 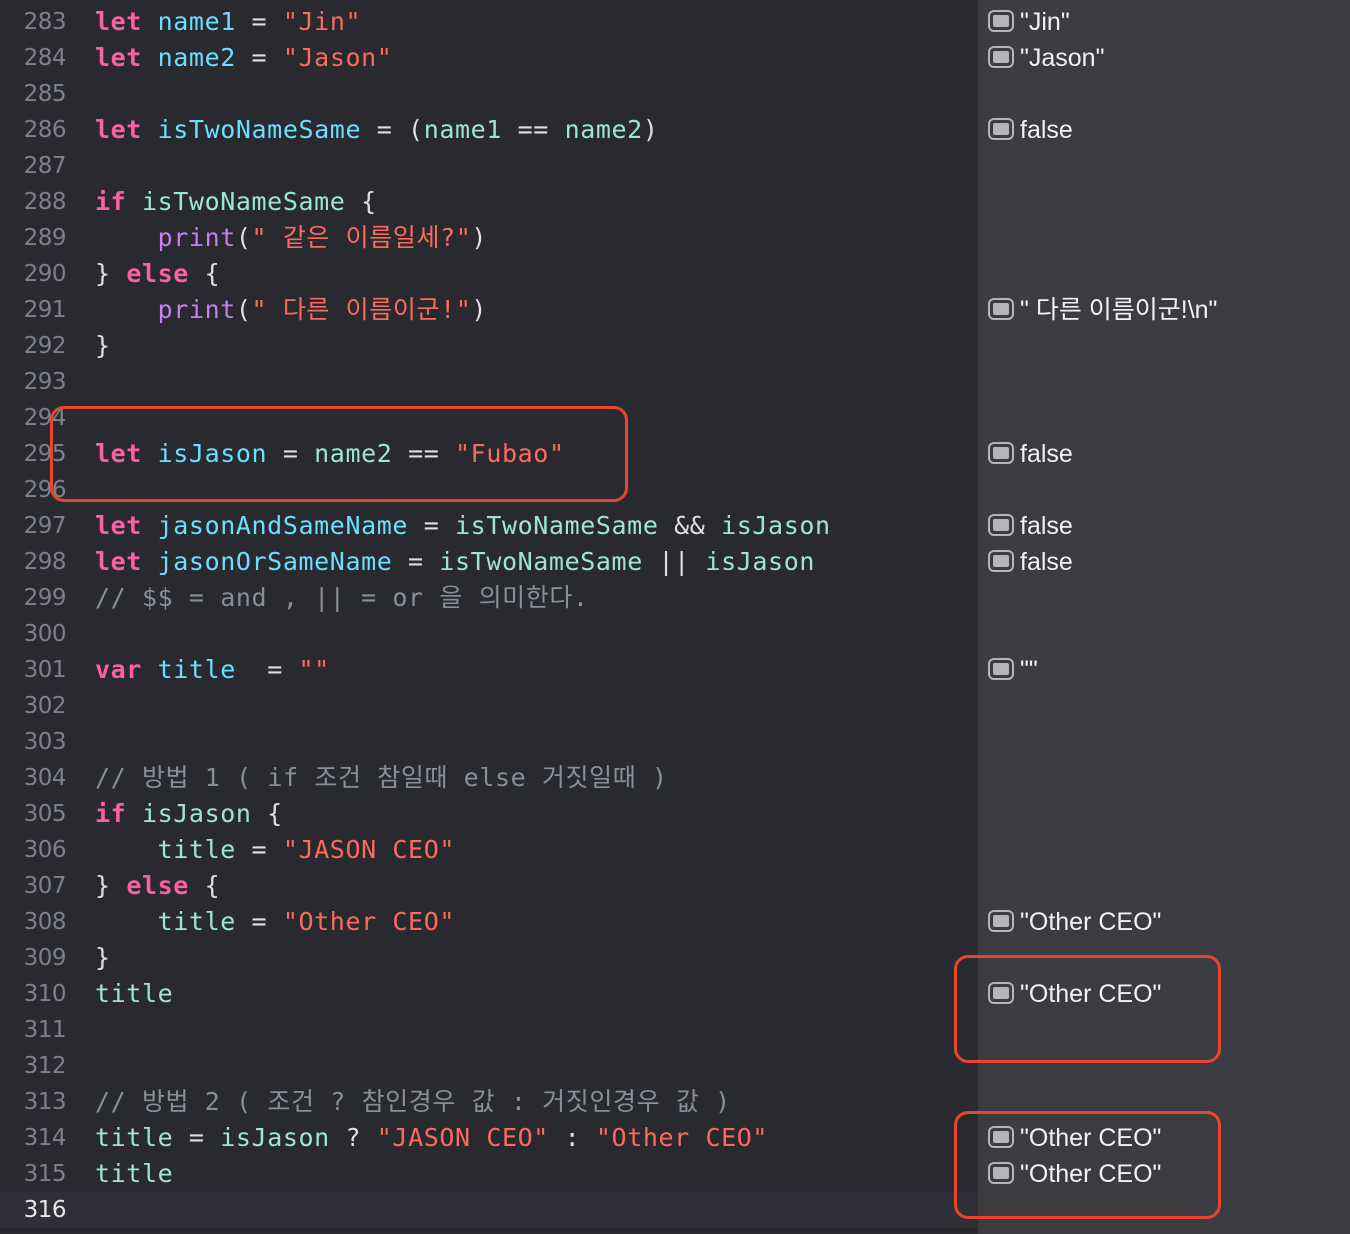 I want to click on line-number: 311, so click(x=45, y=1030).